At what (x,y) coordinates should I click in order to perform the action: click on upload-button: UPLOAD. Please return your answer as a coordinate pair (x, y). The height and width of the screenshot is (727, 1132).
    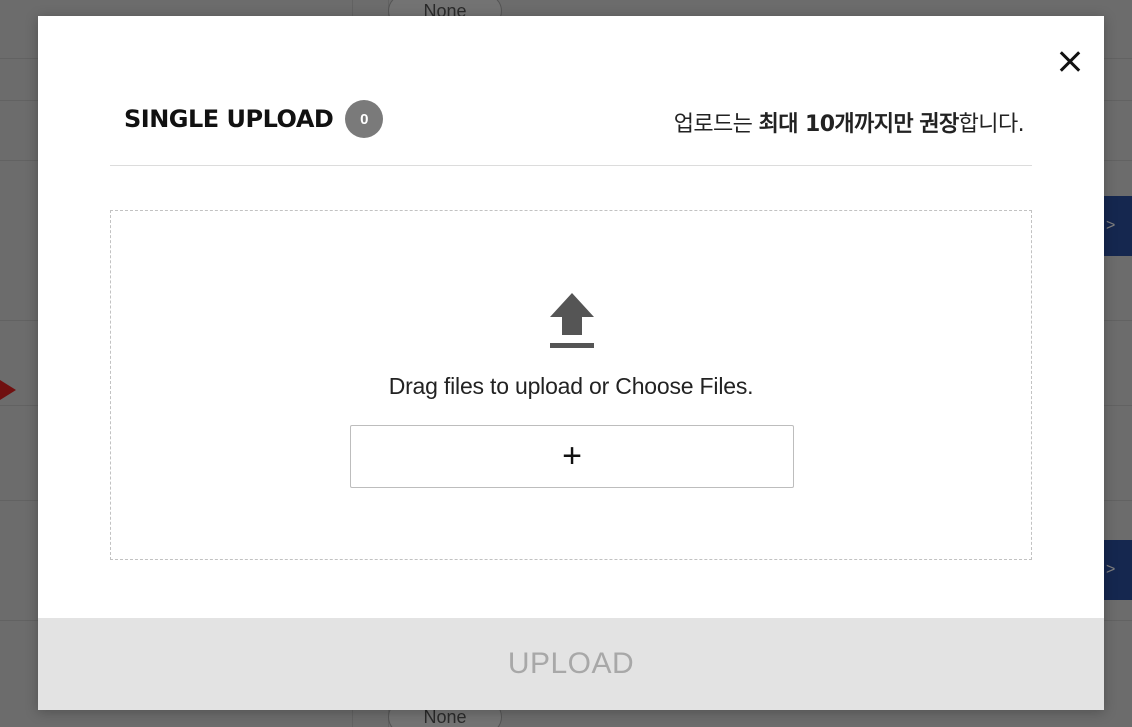
    Looking at the image, I should click on (571, 664).